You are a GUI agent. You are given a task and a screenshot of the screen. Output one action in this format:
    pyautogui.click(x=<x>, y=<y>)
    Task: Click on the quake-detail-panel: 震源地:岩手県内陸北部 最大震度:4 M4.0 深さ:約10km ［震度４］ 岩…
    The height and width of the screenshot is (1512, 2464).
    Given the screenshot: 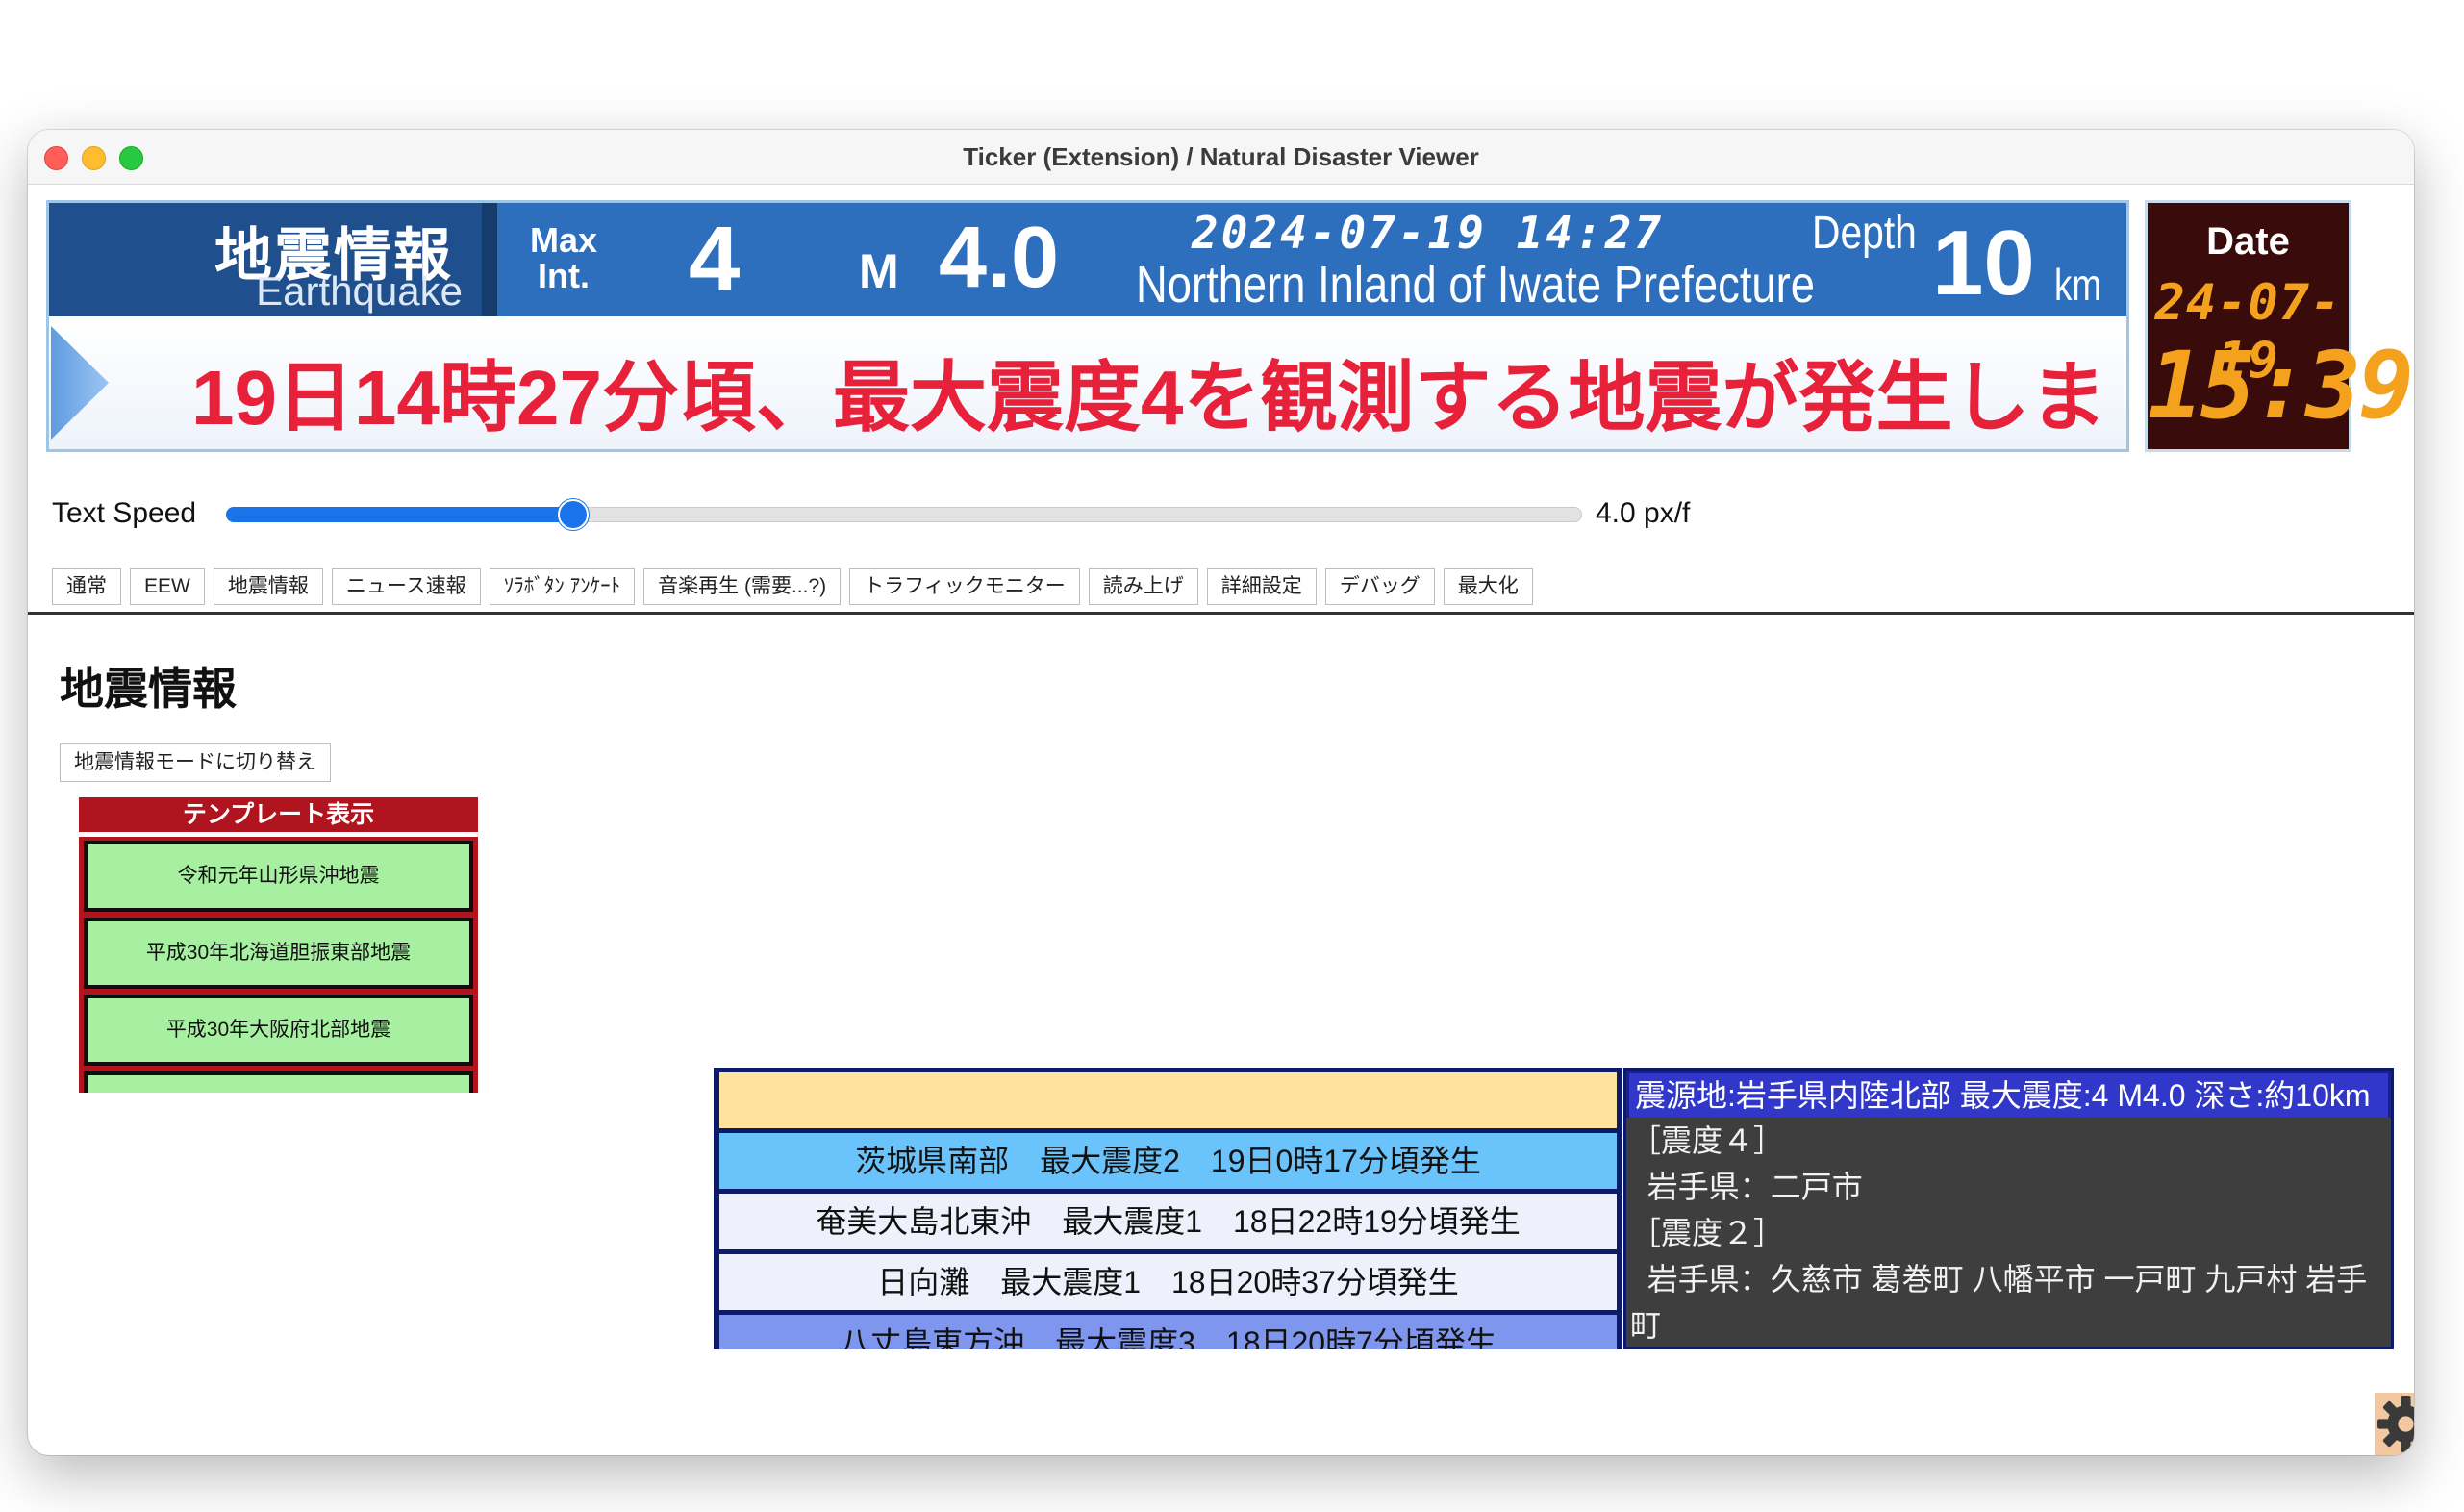 What is the action you would take?
    pyautogui.click(x=2009, y=1209)
    